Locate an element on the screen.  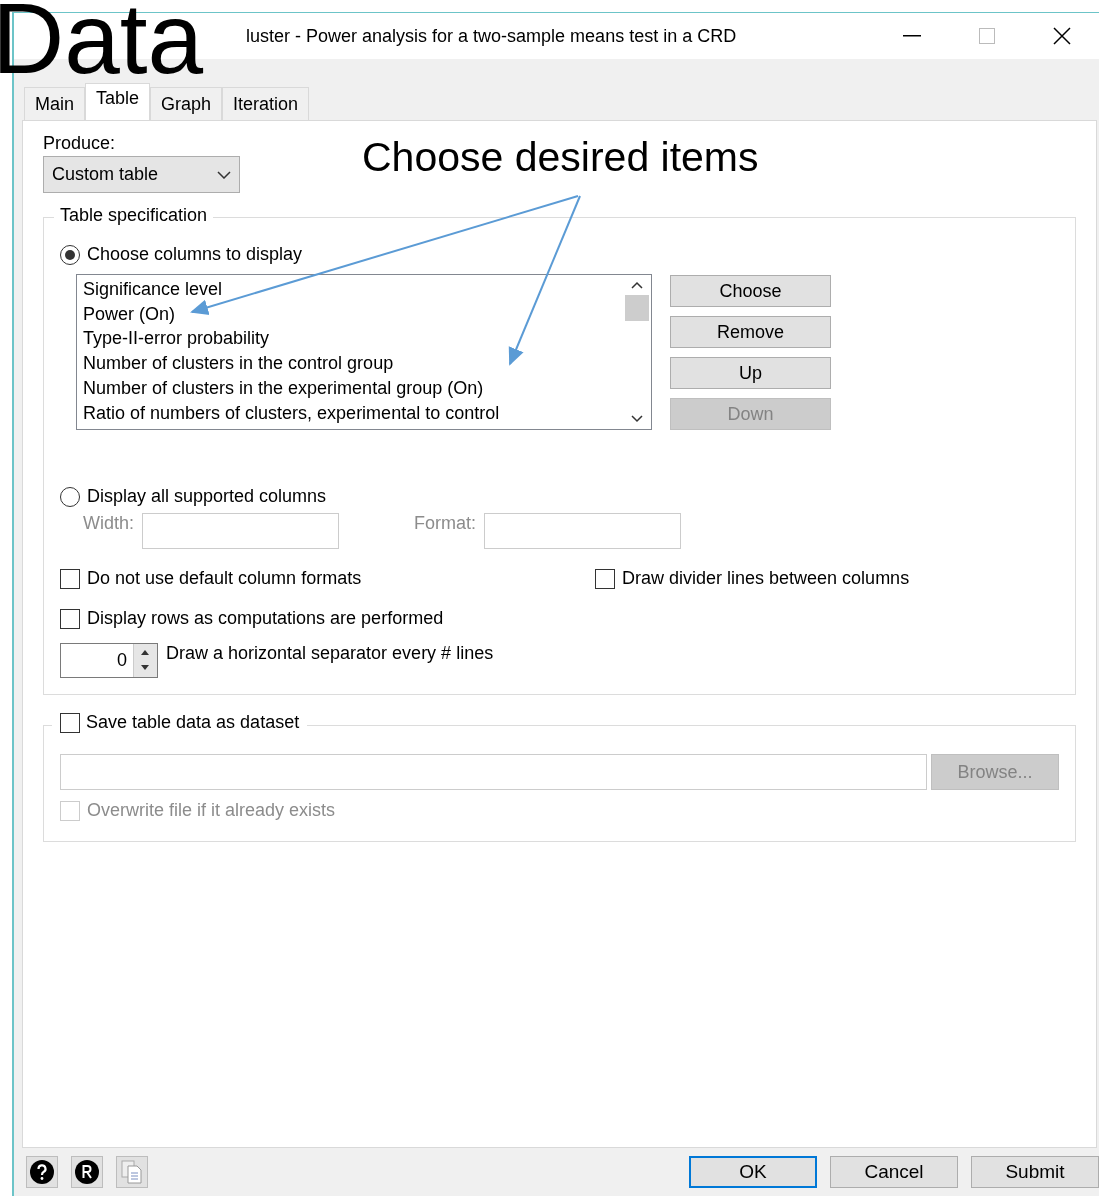
window-title: luster - Power analysis for a two-sample means test in a CRD is located at coordinates (492, 36).